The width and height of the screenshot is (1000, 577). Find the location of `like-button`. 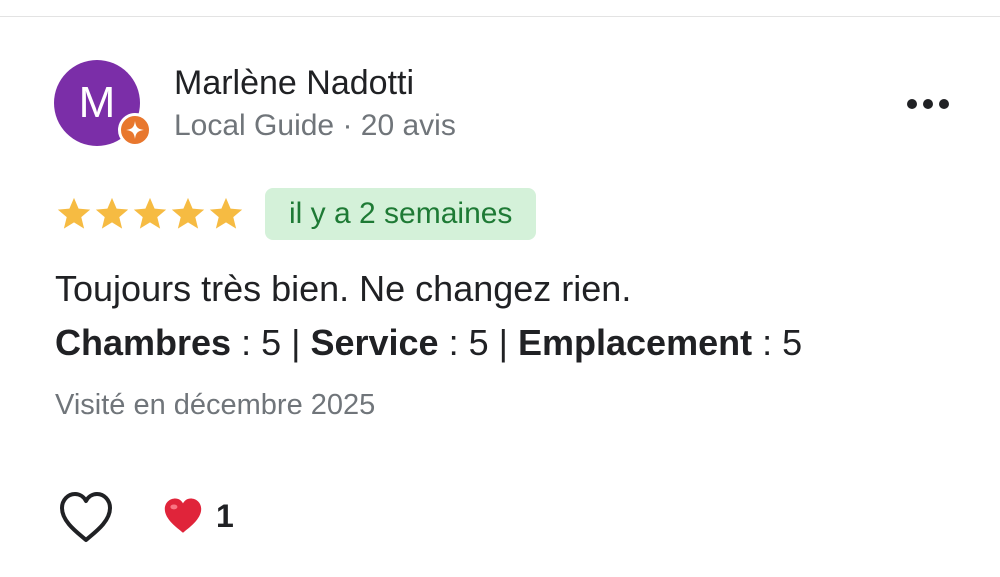

like-button is located at coordinates (86, 518).